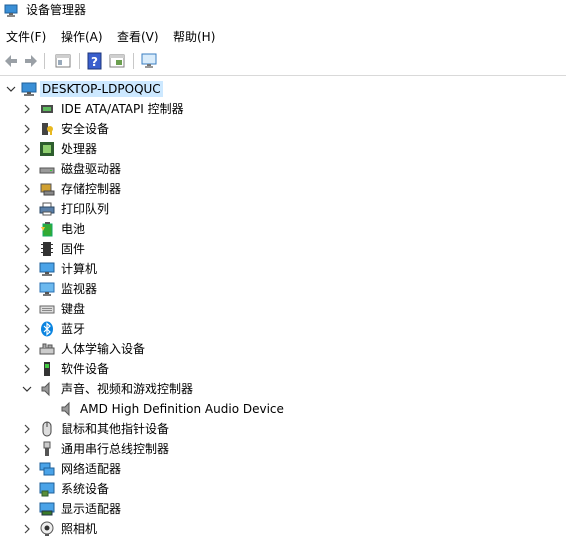 This screenshot has width=566, height=551. Describe the element at coordinates (47, 289) in the screenshot. I see `monitor-icon` at that location.